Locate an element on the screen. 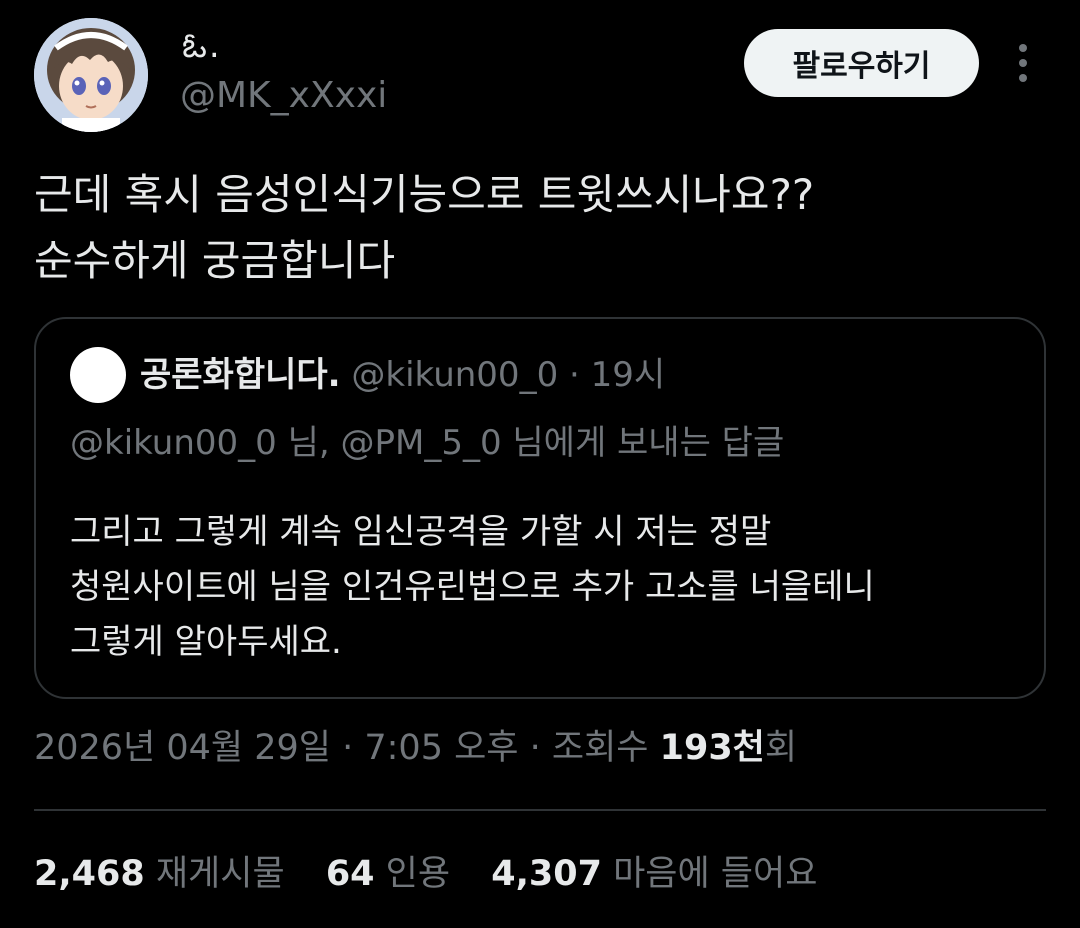 The image size is (1080, 928). author-display-name: ఓ. is located at coordinates (202, 46).